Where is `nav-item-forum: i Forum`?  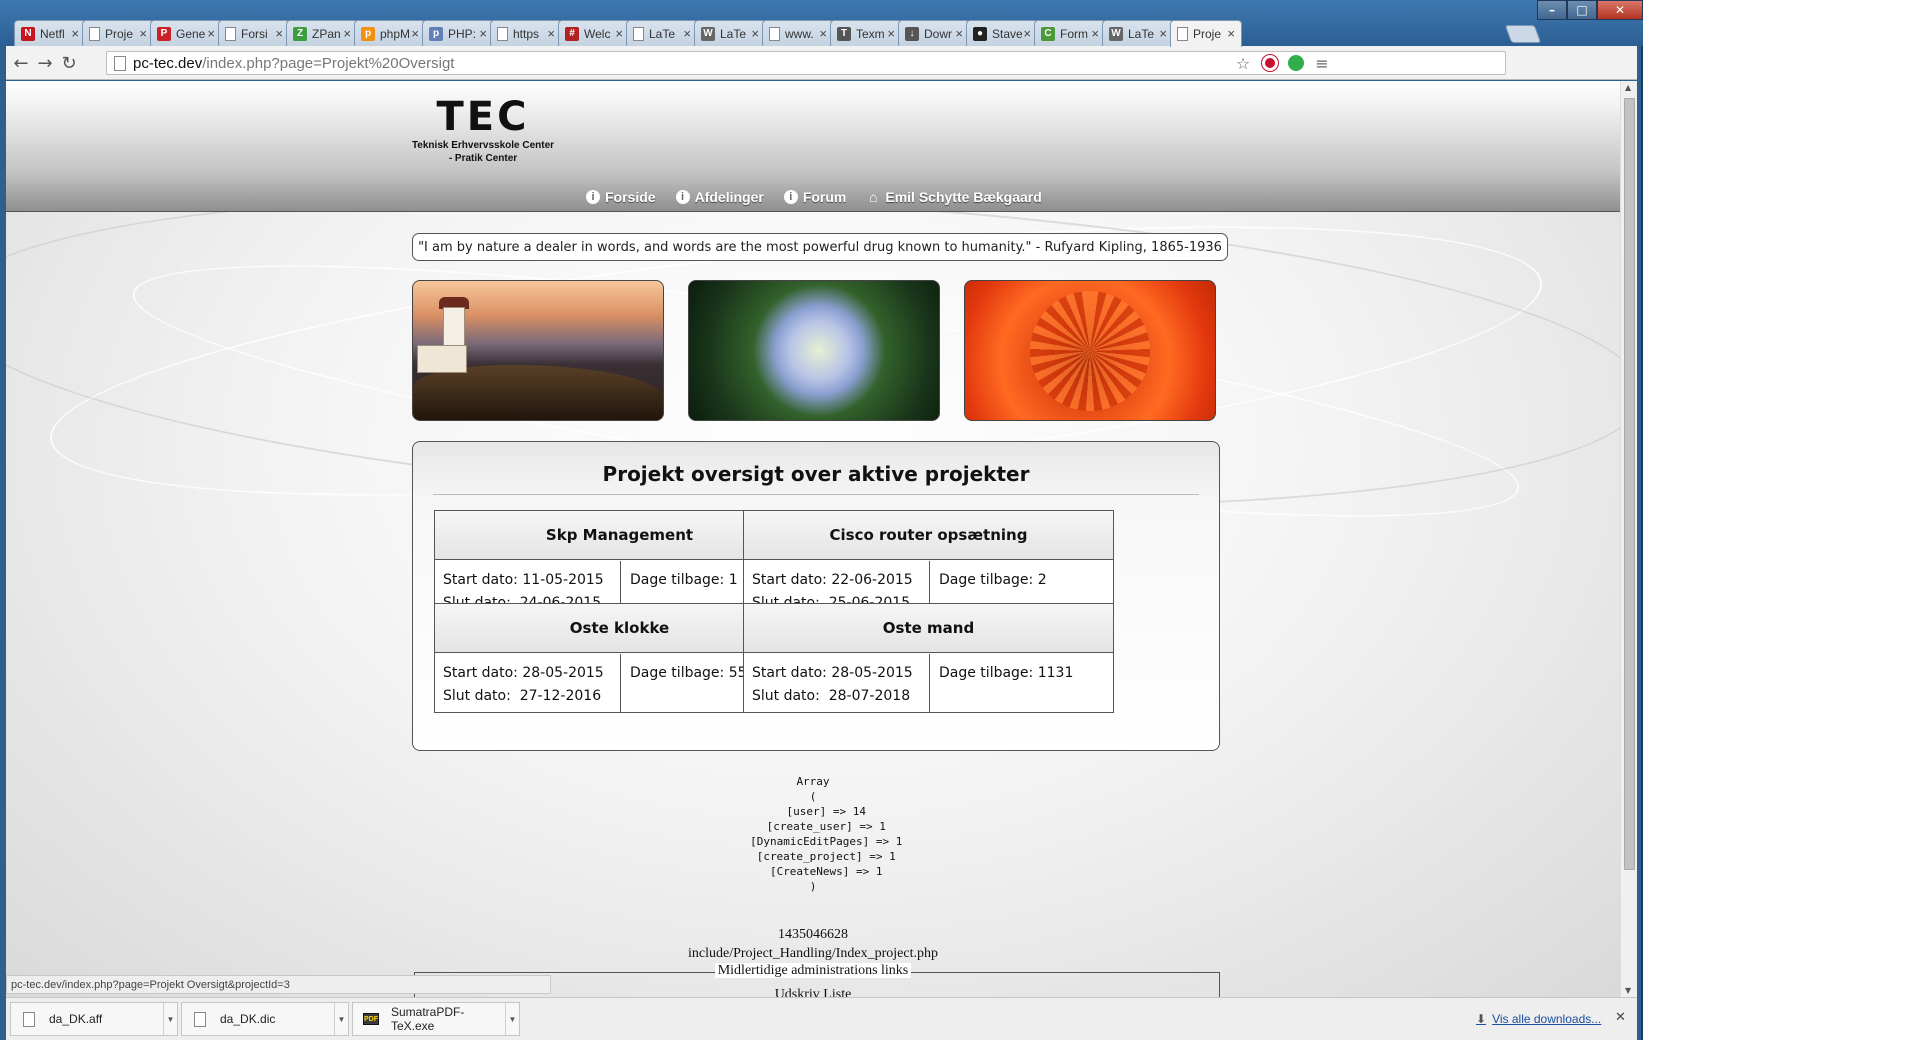
nav-item-forum: i Forum is located at coordinates (815, 197).